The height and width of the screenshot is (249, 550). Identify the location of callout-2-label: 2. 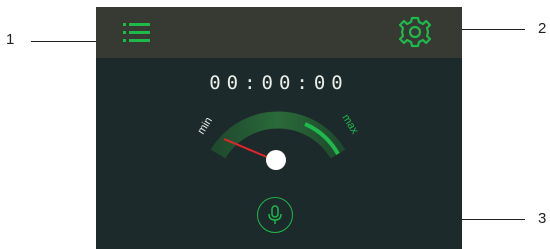
(542, 28).